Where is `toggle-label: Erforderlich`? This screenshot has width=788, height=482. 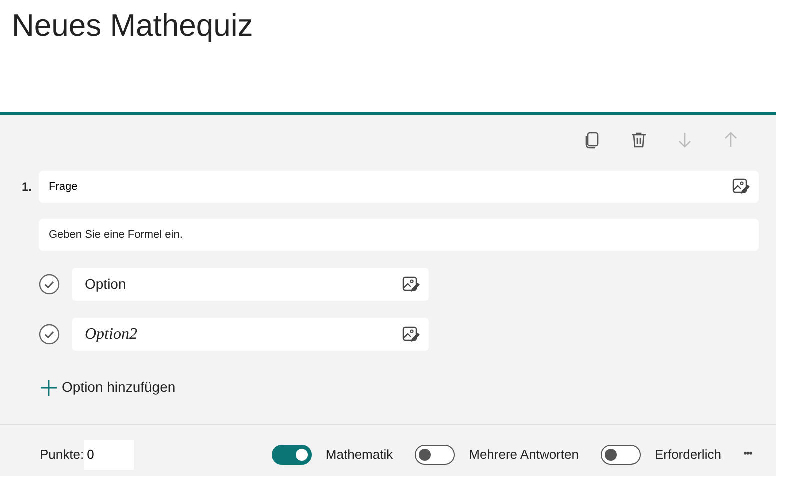 toggle-label: Erforderlich is located at coordinates (688, 455).